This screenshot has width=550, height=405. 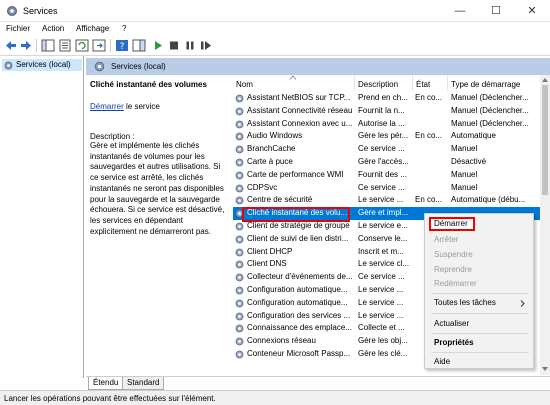 What do you see at coordinates (423, 84) in the screenshot?
I see `column-header-state: État` at bounding box center [423, 84].